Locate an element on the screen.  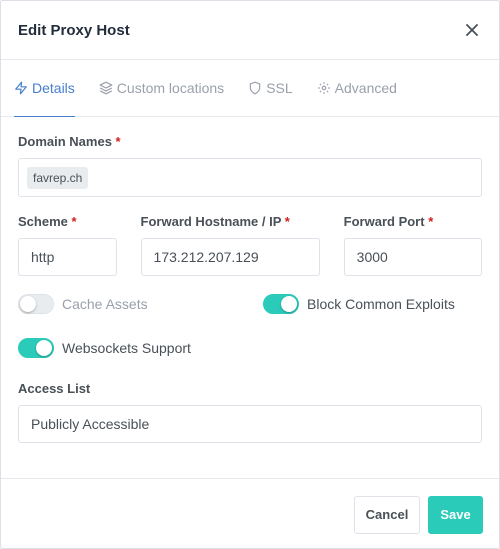
access-list-select: Publicly Accessible is located at coordinates (250, 424).